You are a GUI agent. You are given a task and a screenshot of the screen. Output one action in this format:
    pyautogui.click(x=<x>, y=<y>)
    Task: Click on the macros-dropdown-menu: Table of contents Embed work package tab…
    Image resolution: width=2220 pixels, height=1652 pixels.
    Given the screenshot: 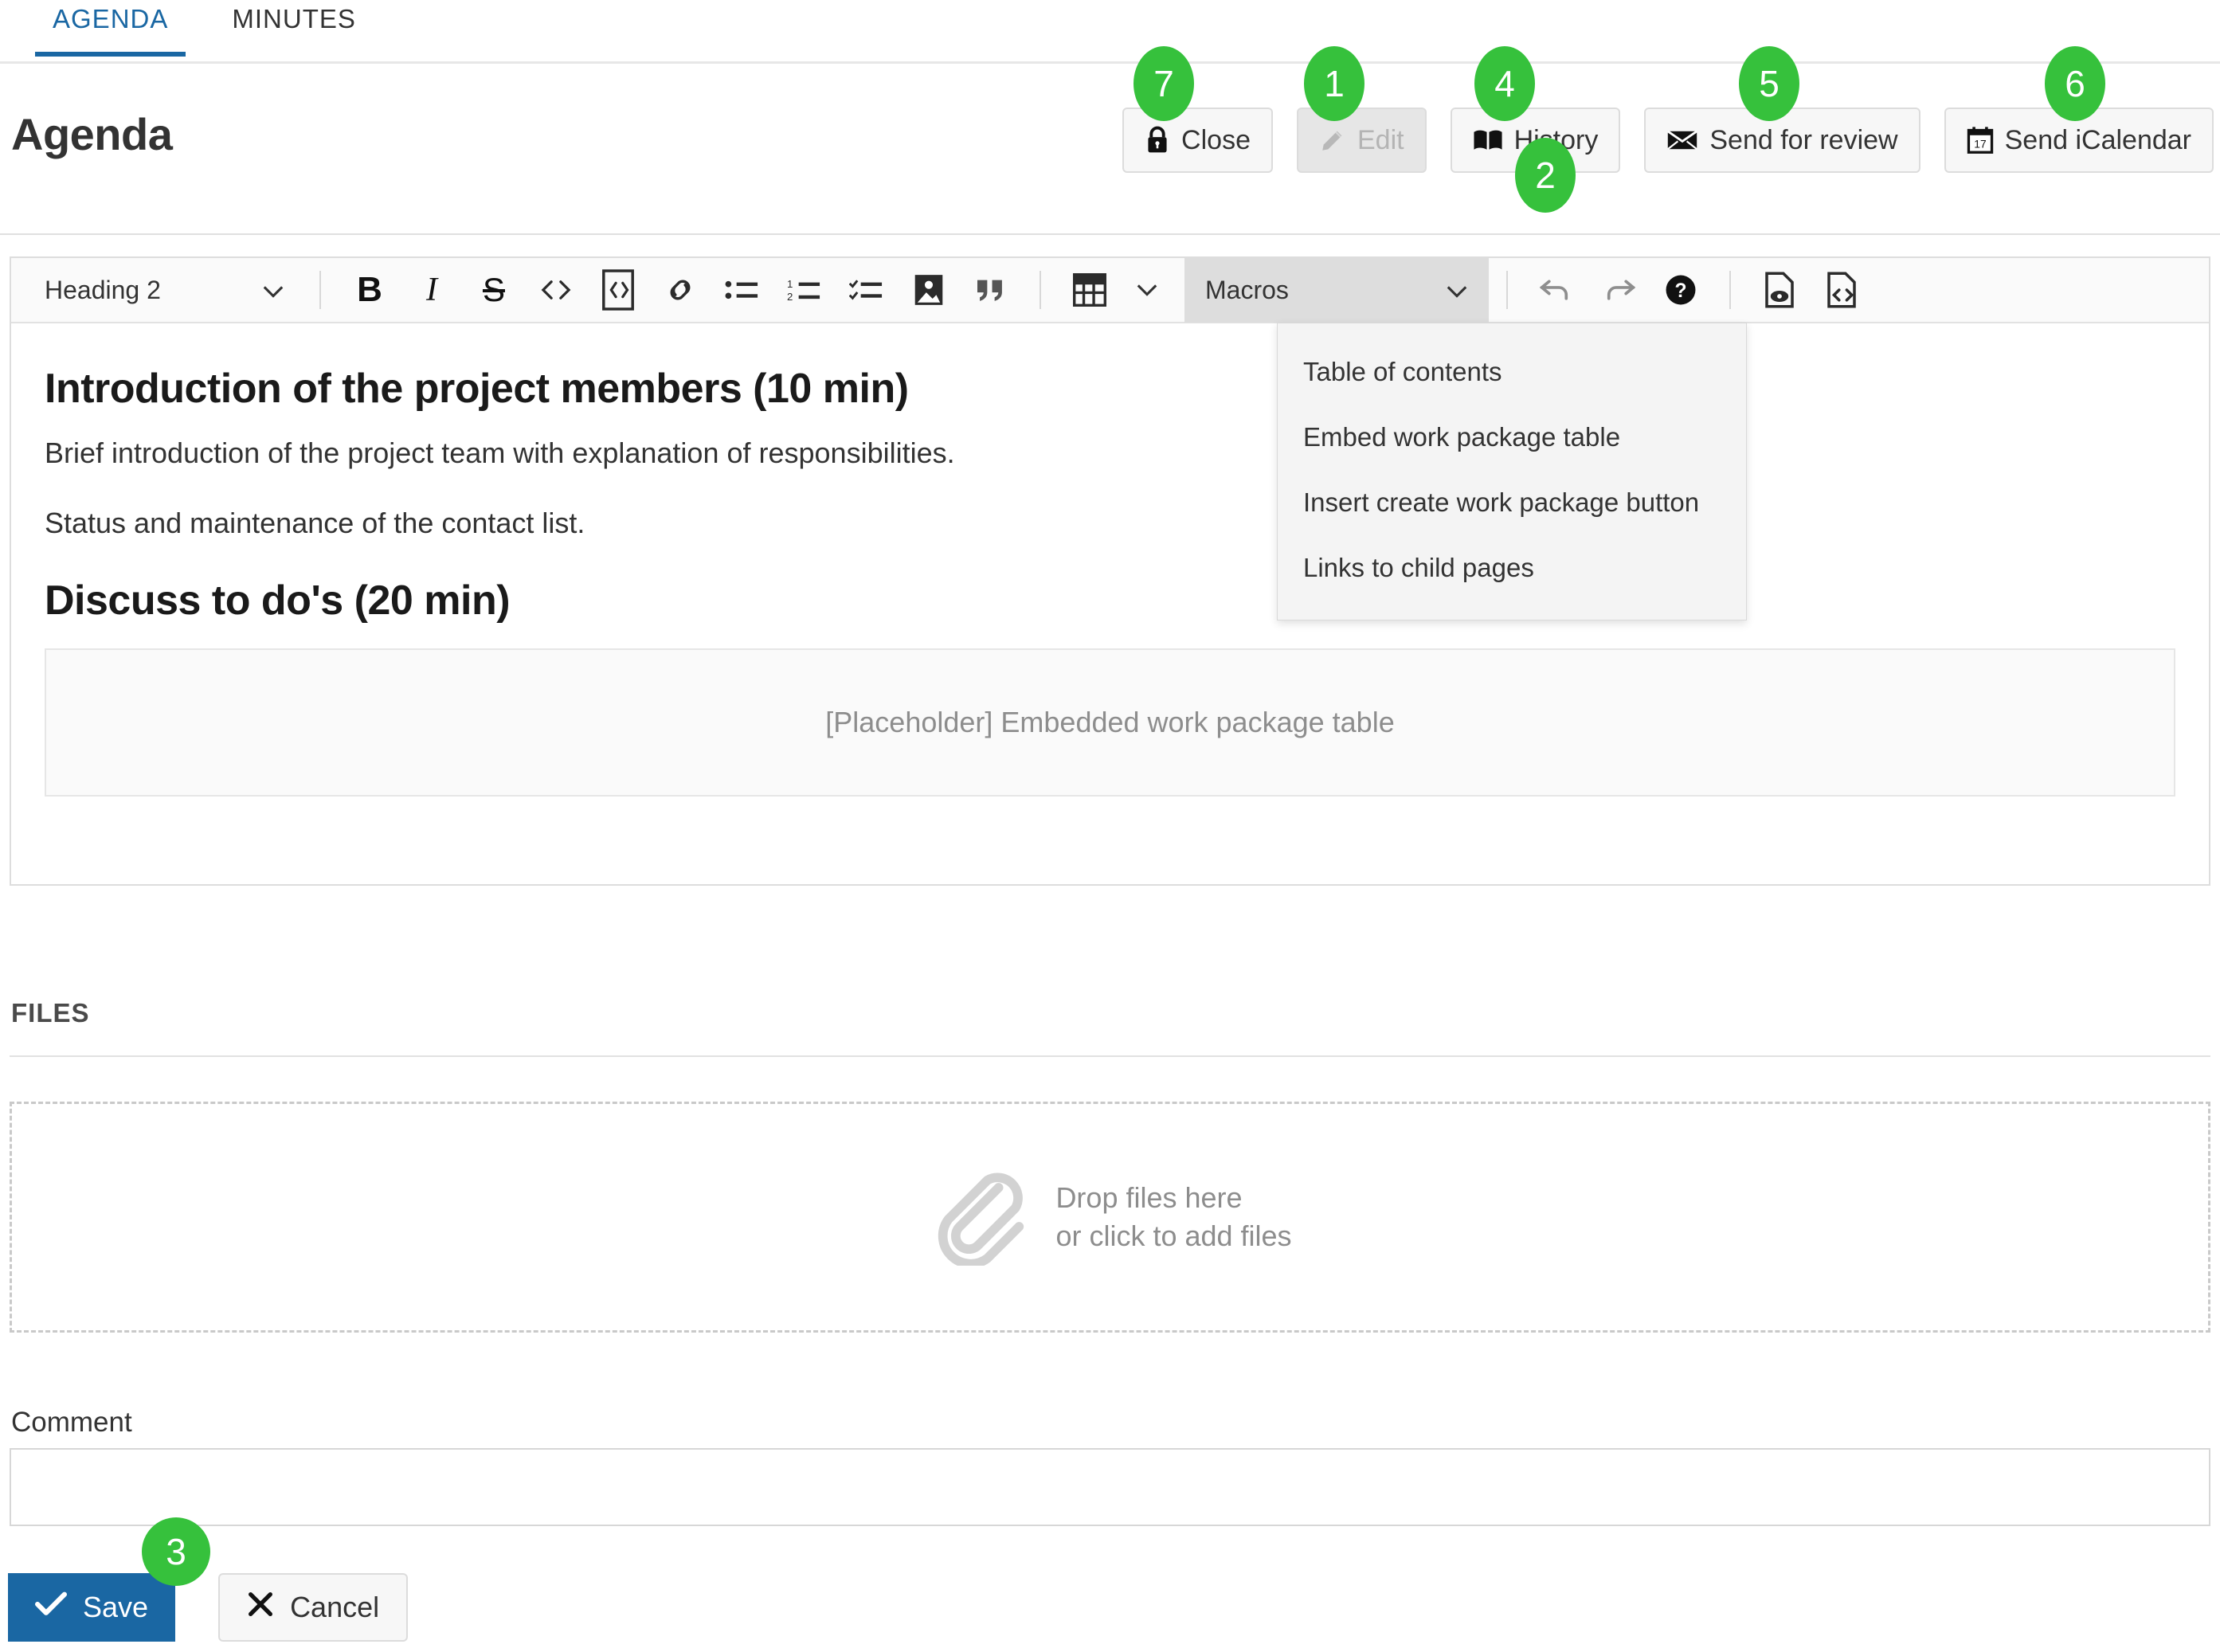 What is the action you would take?
    pyautogui.click(x=1512, y=471)
    